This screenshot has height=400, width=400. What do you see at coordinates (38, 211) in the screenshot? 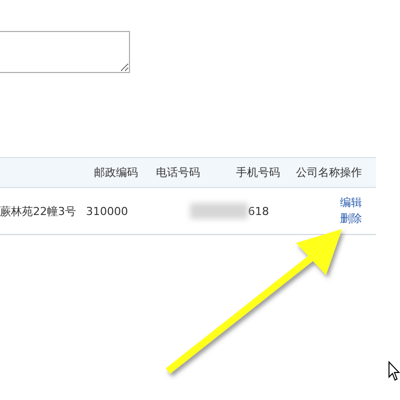
I see `table-cell-text: 蕨林苑22幢3号` at bounding box center [38, 211].